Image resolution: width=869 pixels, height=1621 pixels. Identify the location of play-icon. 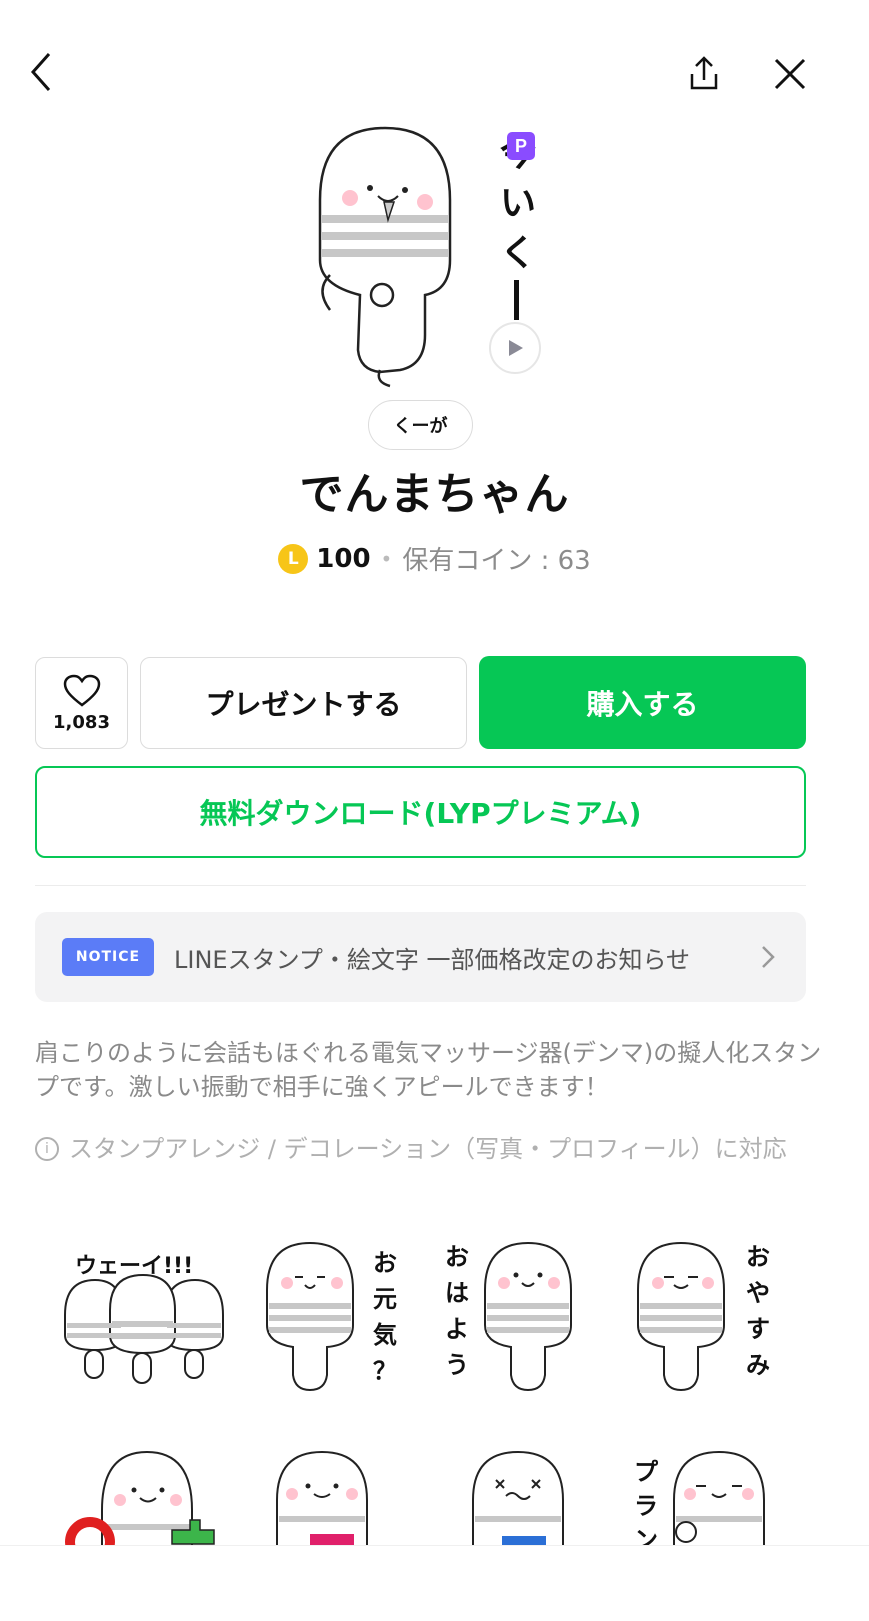
(516, 348).